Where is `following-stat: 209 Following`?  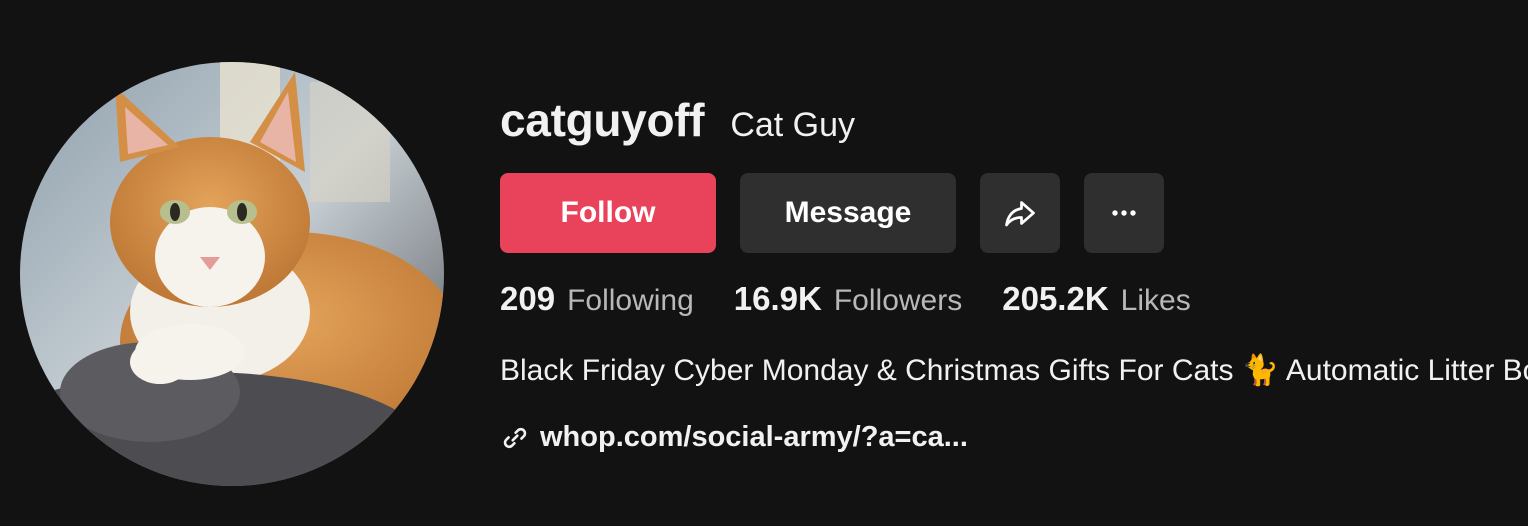 following-stat: 209 Following is located at coordinates (597, 299).